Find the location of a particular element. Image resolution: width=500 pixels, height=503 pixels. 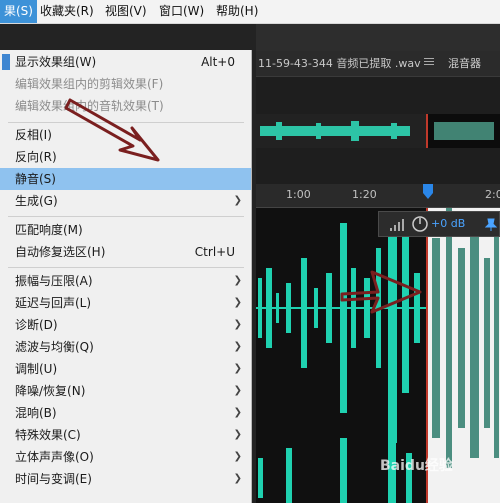

menu-item-auto-heal: 自动修复选区(H) Ctrl+U is located at coordinates (125, 252).